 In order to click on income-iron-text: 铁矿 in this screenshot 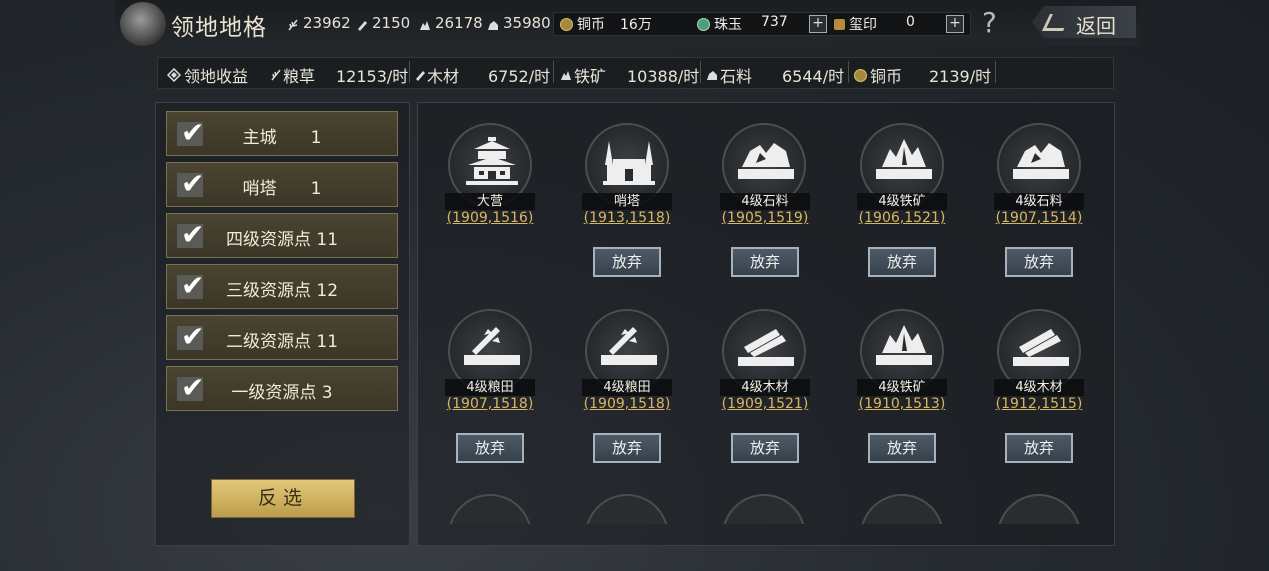, I will do `click(590, 76)`.